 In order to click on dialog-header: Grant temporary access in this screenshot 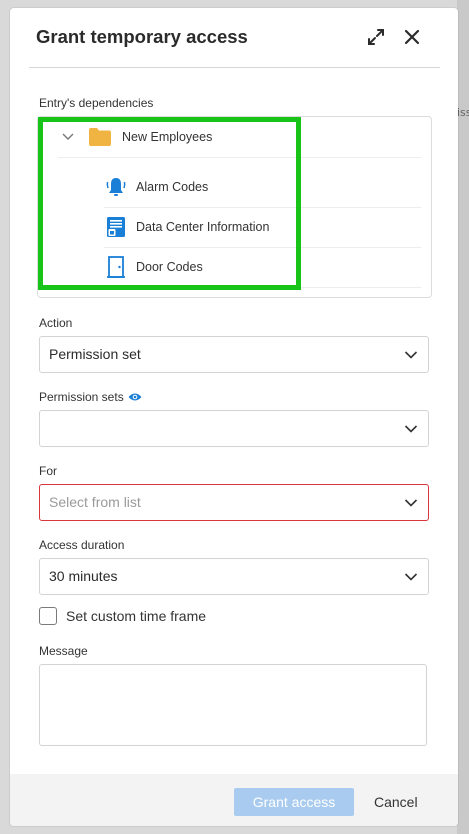, I will do `click(234, 38)`.